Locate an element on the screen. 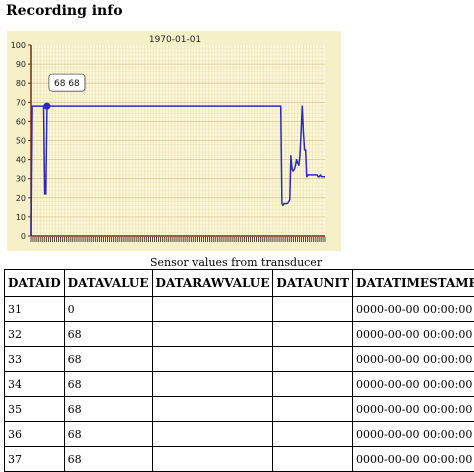 This screenshot has height=472, width=474. table-row: 3768 0000-00-00 00:00:00 is located at coordinates (239, 459).